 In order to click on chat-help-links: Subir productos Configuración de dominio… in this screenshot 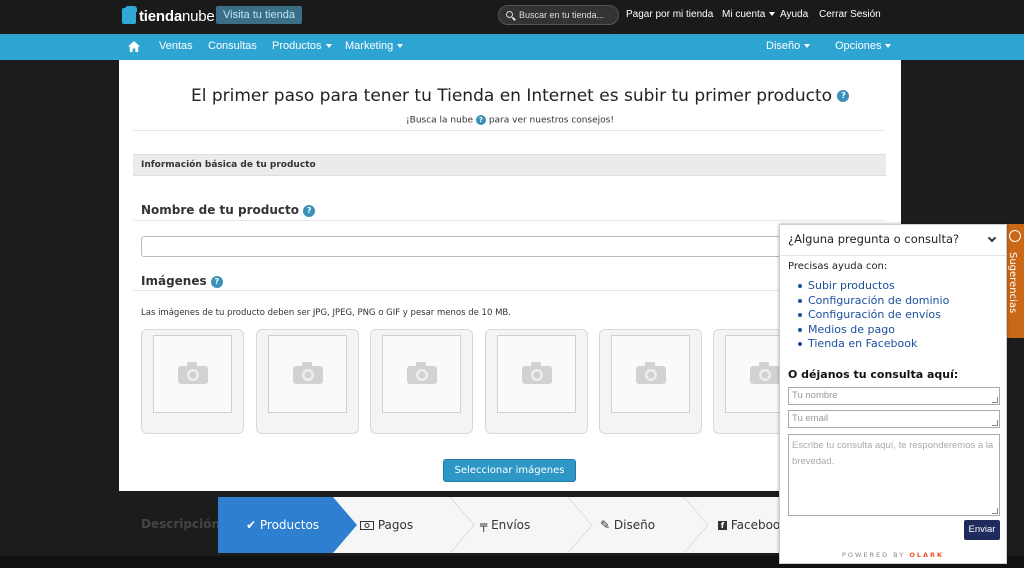, I will do `click(873, 315)`.